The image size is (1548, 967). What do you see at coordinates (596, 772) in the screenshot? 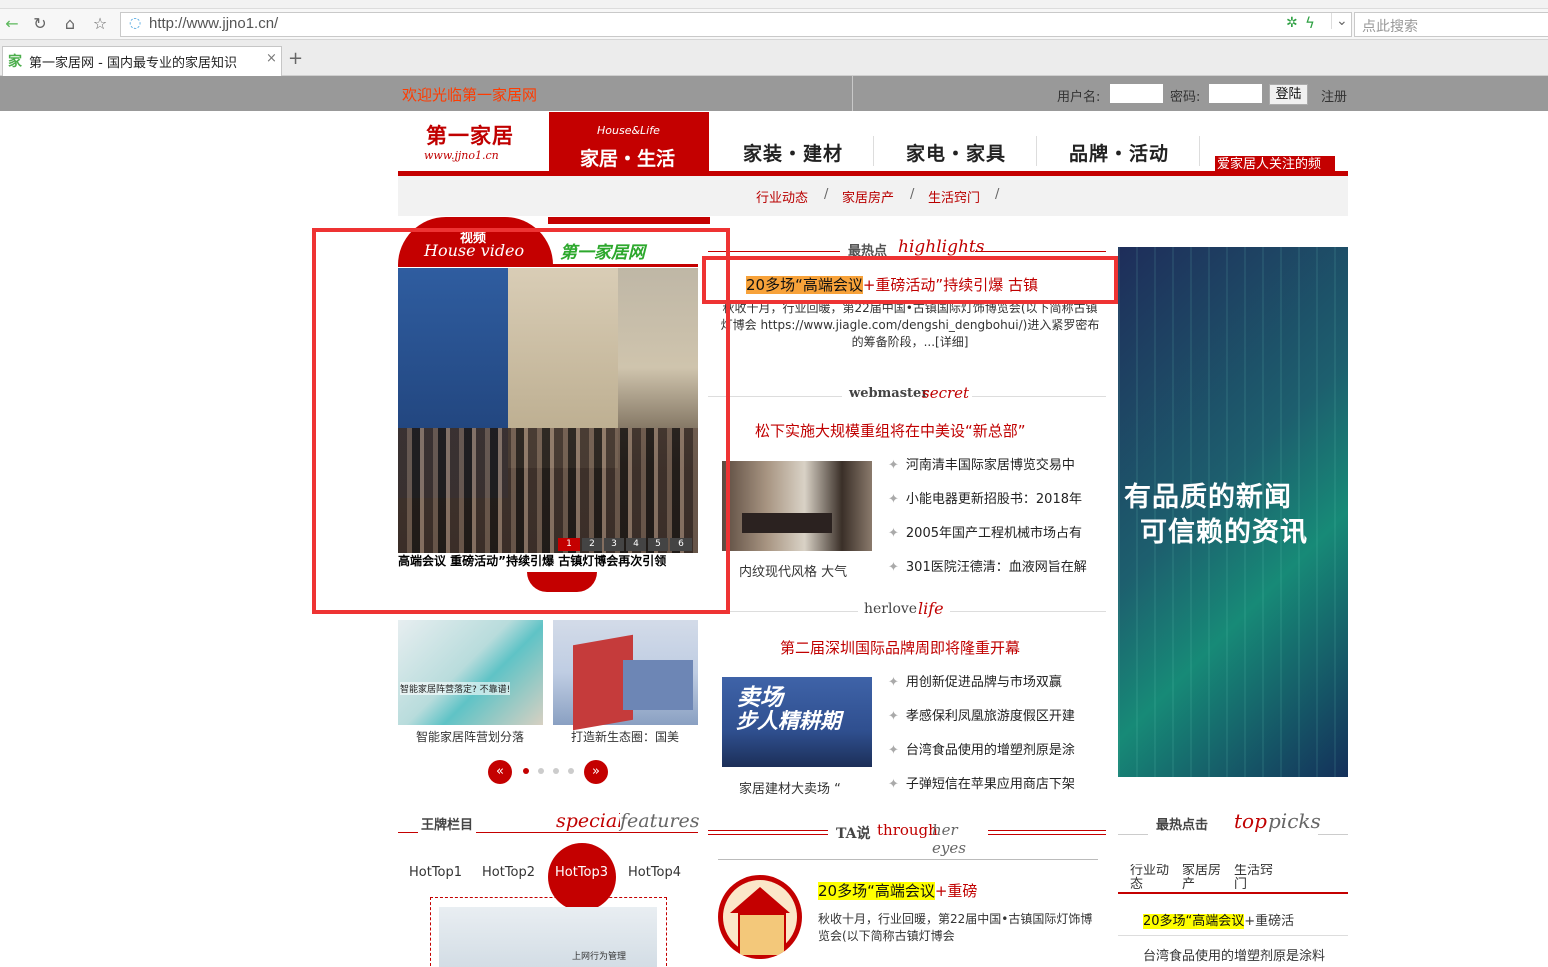
I see `carousel-next-icon: »` at bounding box center [596, 772].